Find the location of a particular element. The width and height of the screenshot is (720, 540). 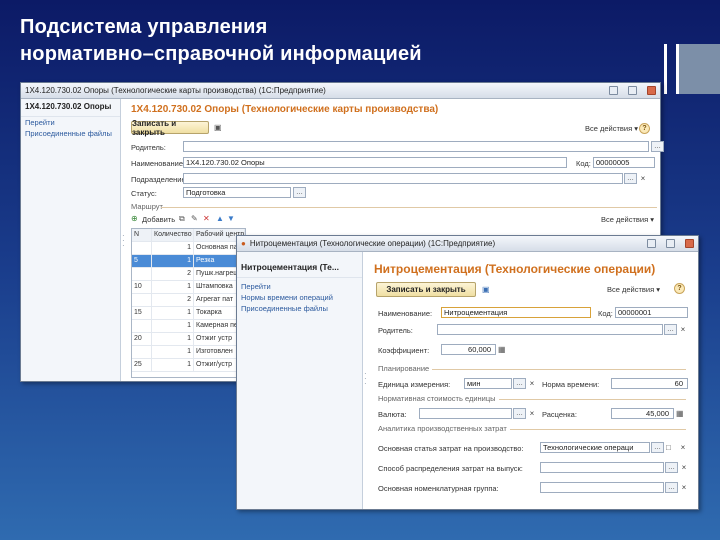

coef-label: Коэффициент: is located at coordinates (404, 350).